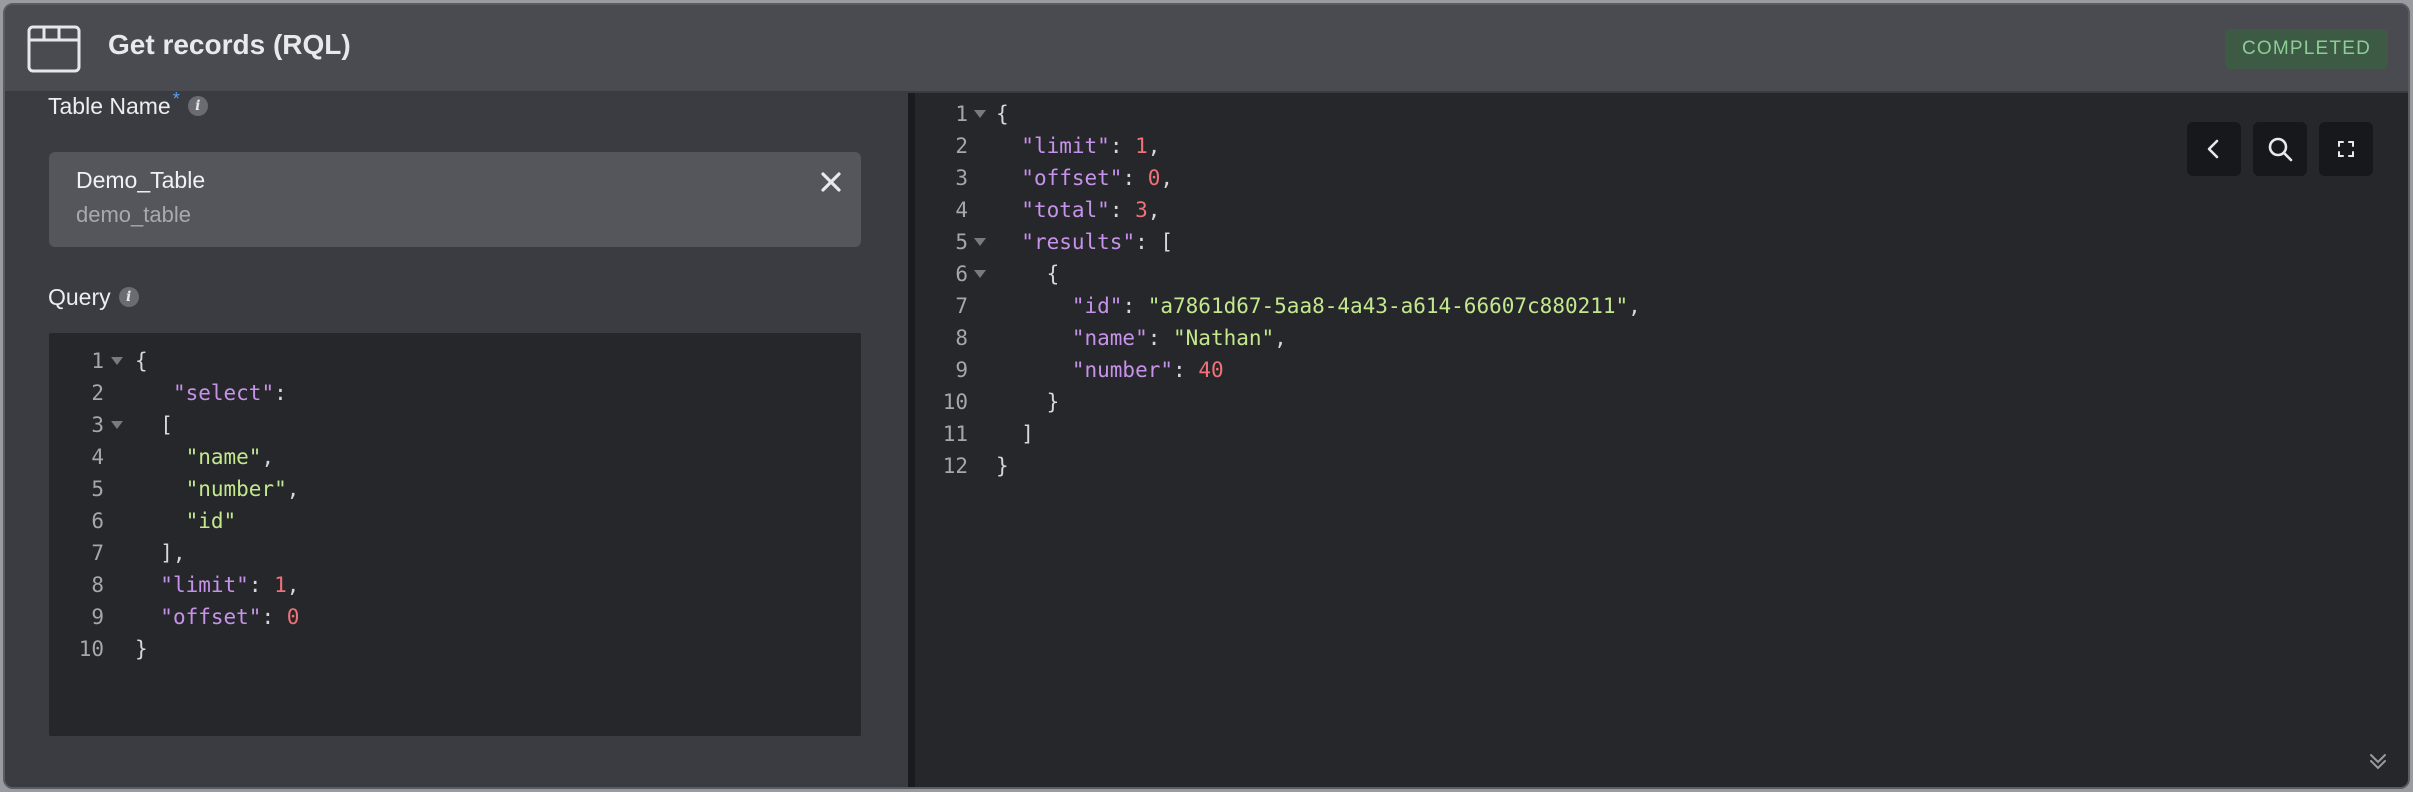 This screenshot has height=792, width=2413. I want to click on line-number: 11, so click(955, 434).